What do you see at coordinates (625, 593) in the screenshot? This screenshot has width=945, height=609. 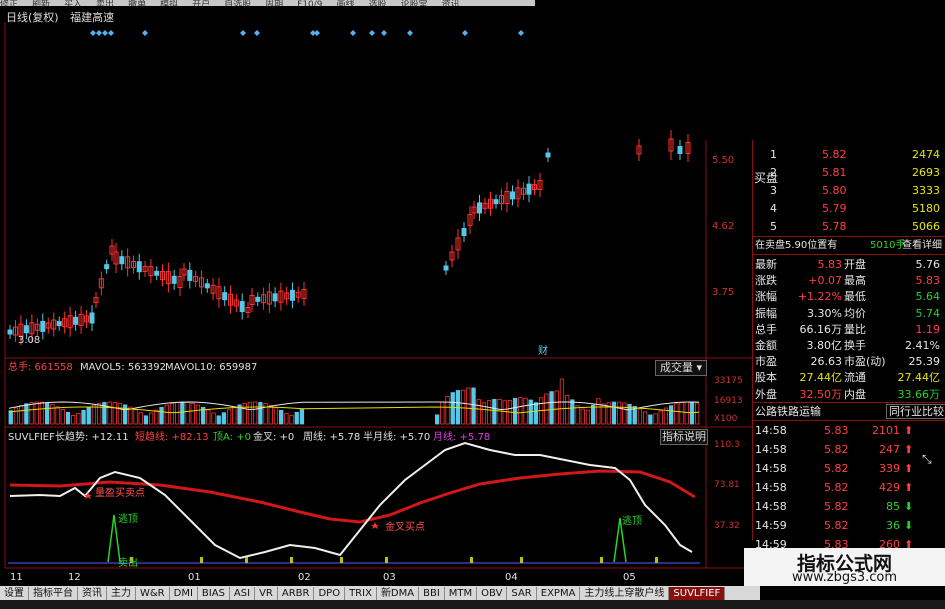 I see `tab-18: 主力线上穿散户线` at bounding box center [625, 593].